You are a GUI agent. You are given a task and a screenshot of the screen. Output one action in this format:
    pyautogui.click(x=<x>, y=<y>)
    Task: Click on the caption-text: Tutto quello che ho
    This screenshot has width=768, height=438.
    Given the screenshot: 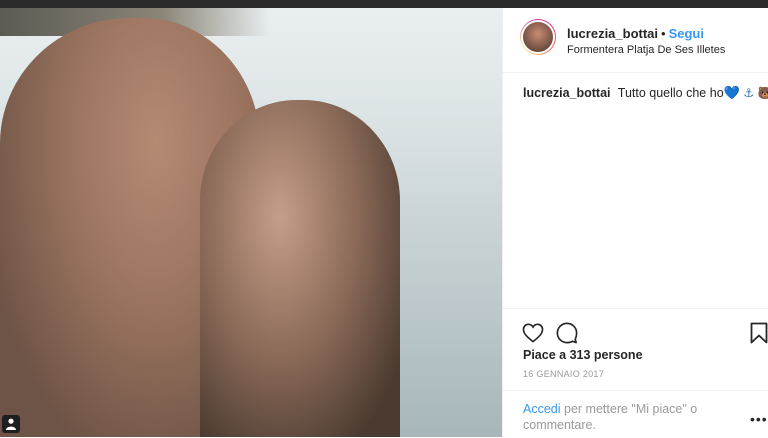 What is the action you would take?
    pyautogui.click(x=670, y=93)
    